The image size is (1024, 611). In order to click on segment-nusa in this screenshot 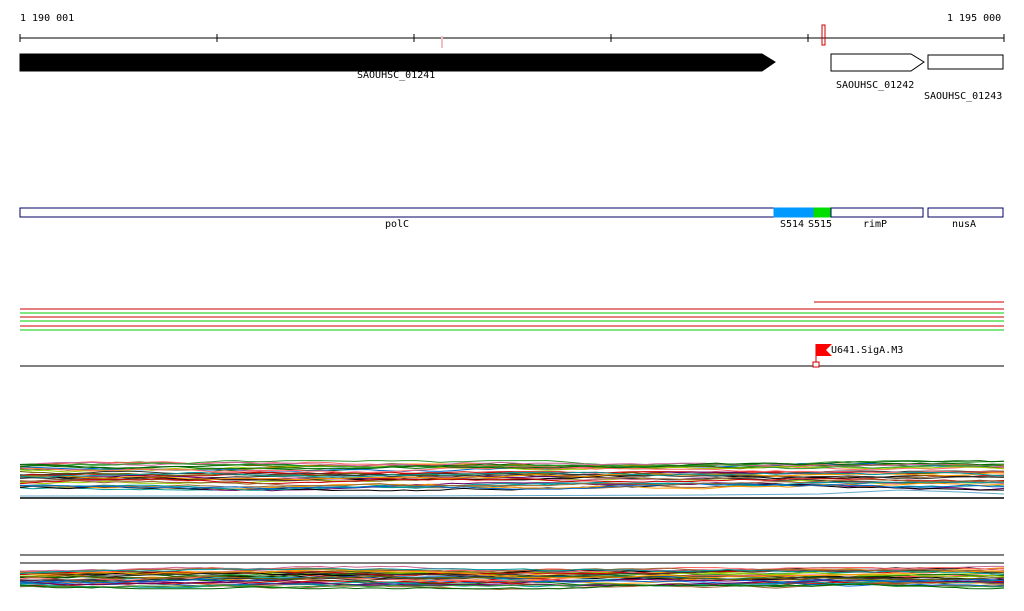, I will do `click(965, 212)`.